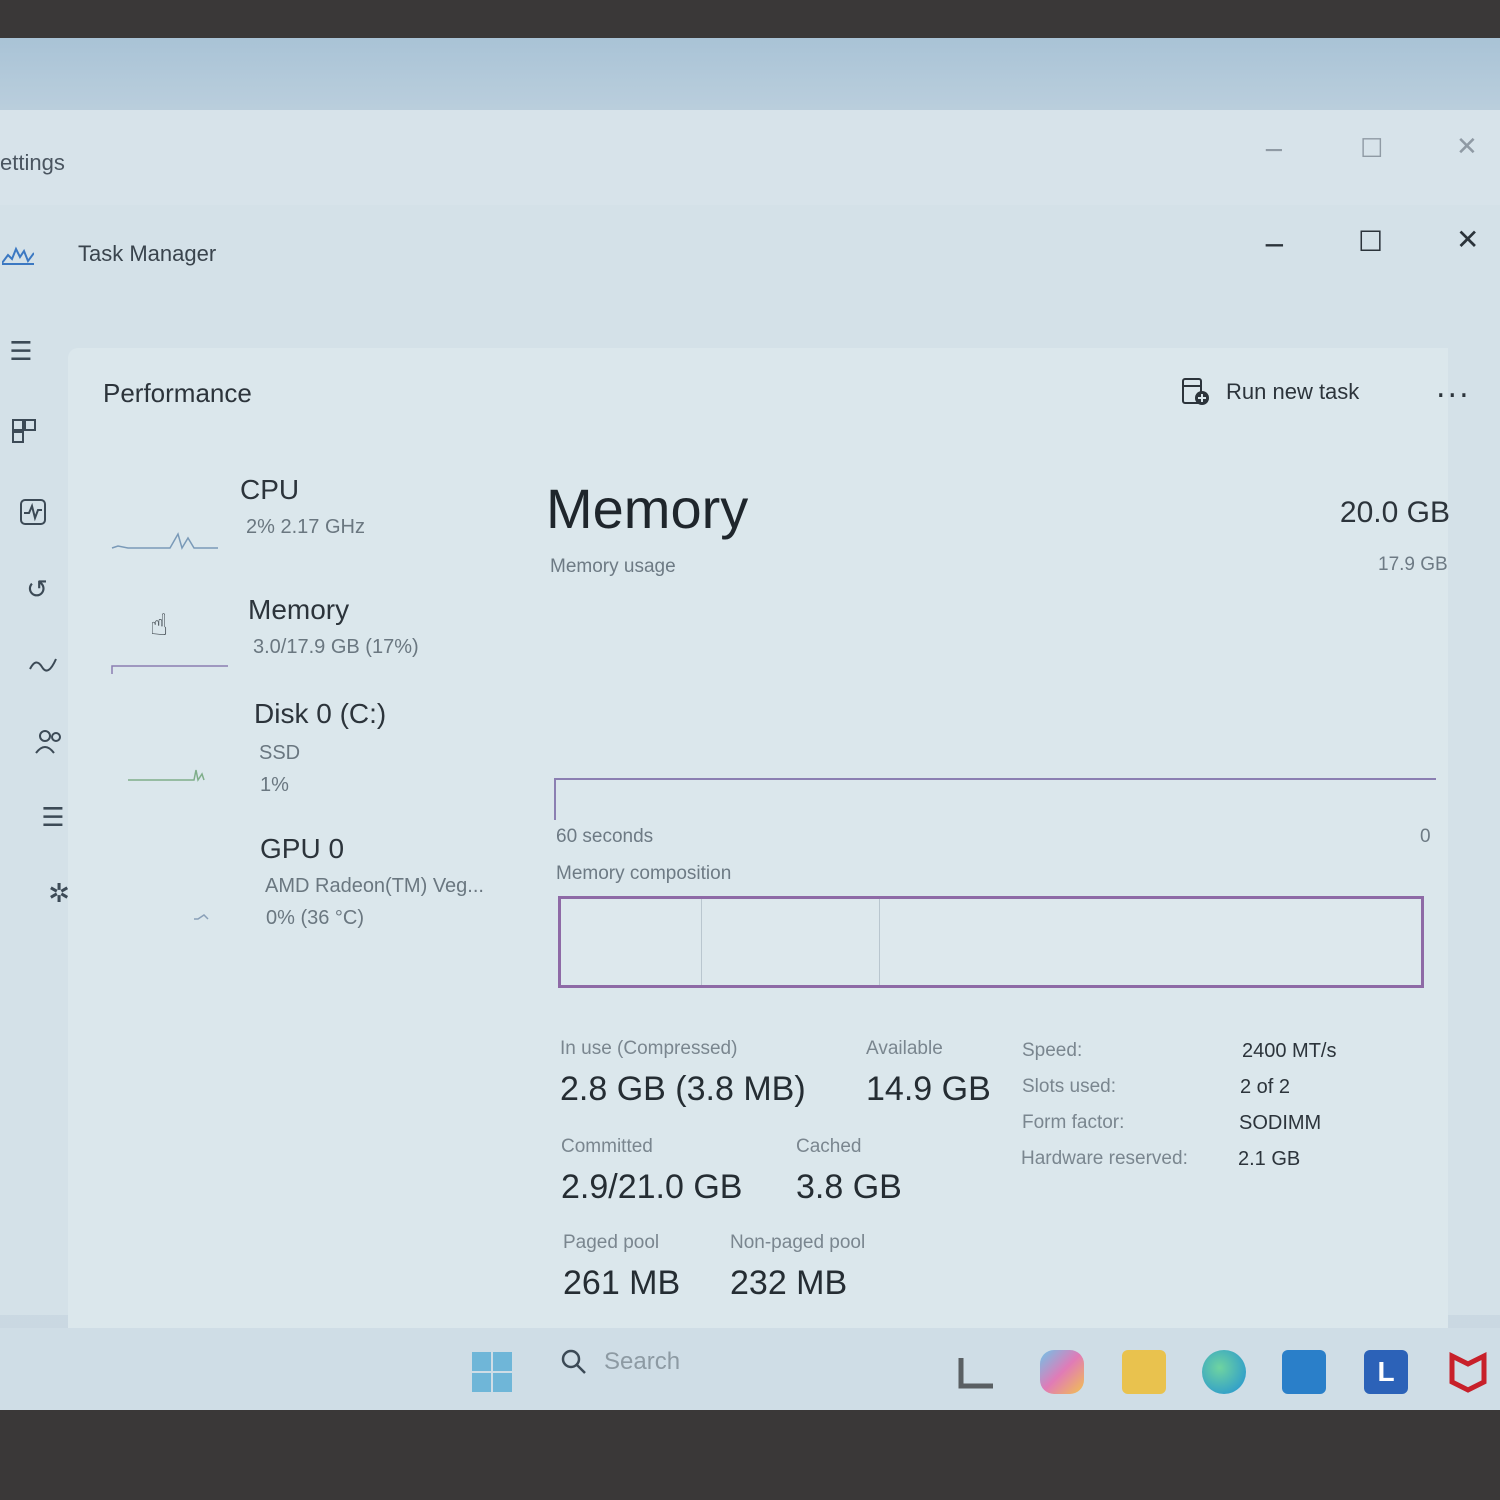 The width and height of the screenshot is (1500, 1500). I want to click on device-name: CPU, so click(270, 489).